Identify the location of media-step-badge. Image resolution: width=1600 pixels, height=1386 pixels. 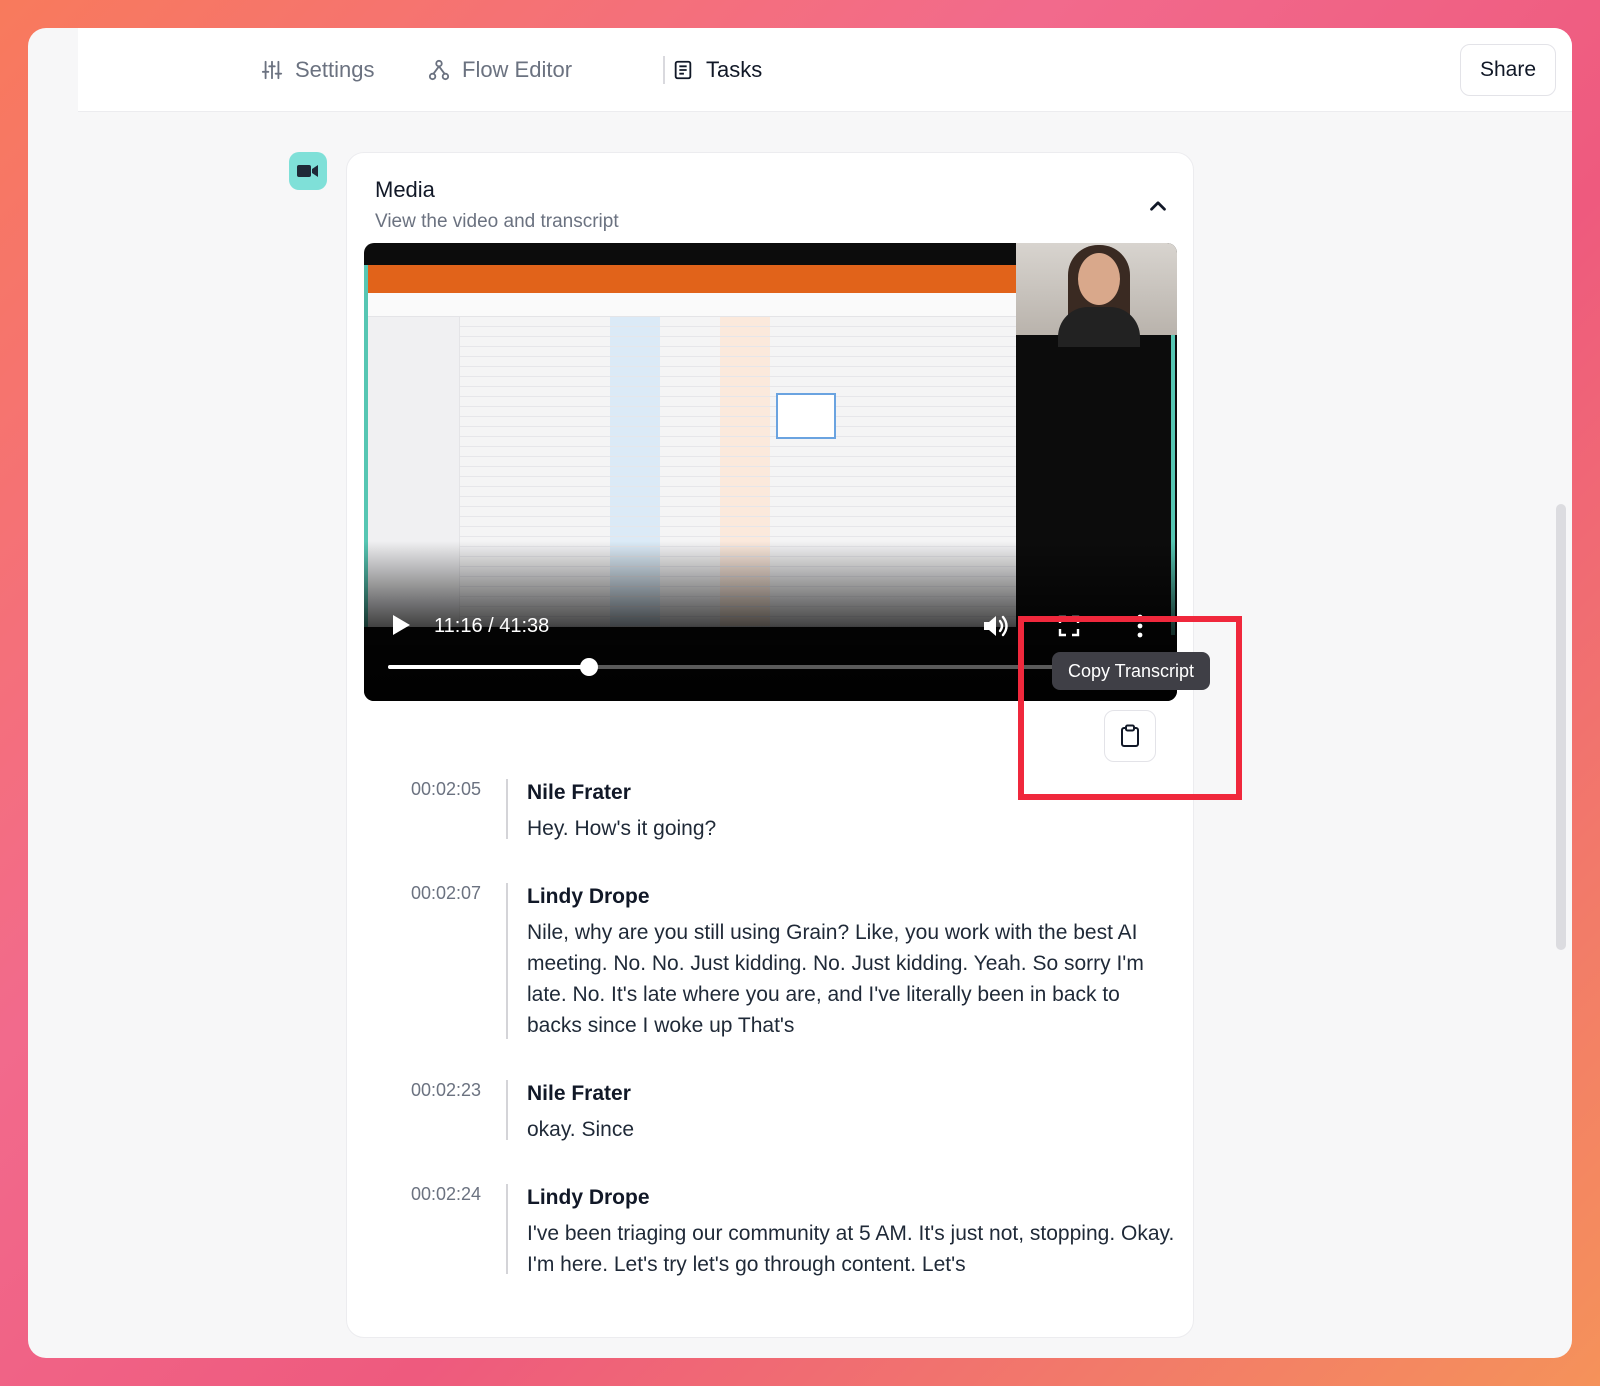
(308, 171).